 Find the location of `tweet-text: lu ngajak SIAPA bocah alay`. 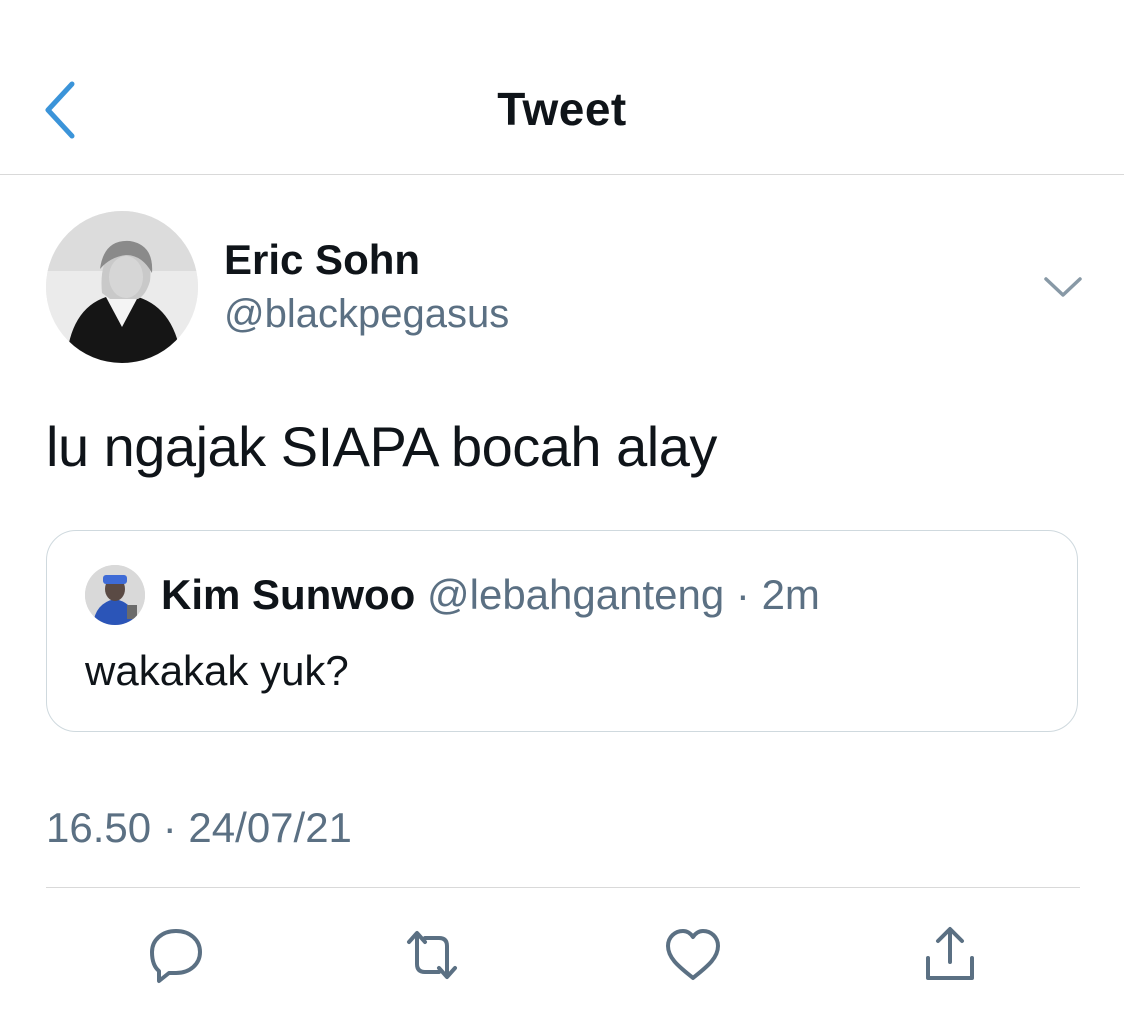

tweet-text: lu ngajak SIAPA bocah alay is located at coordinates (381, 446).